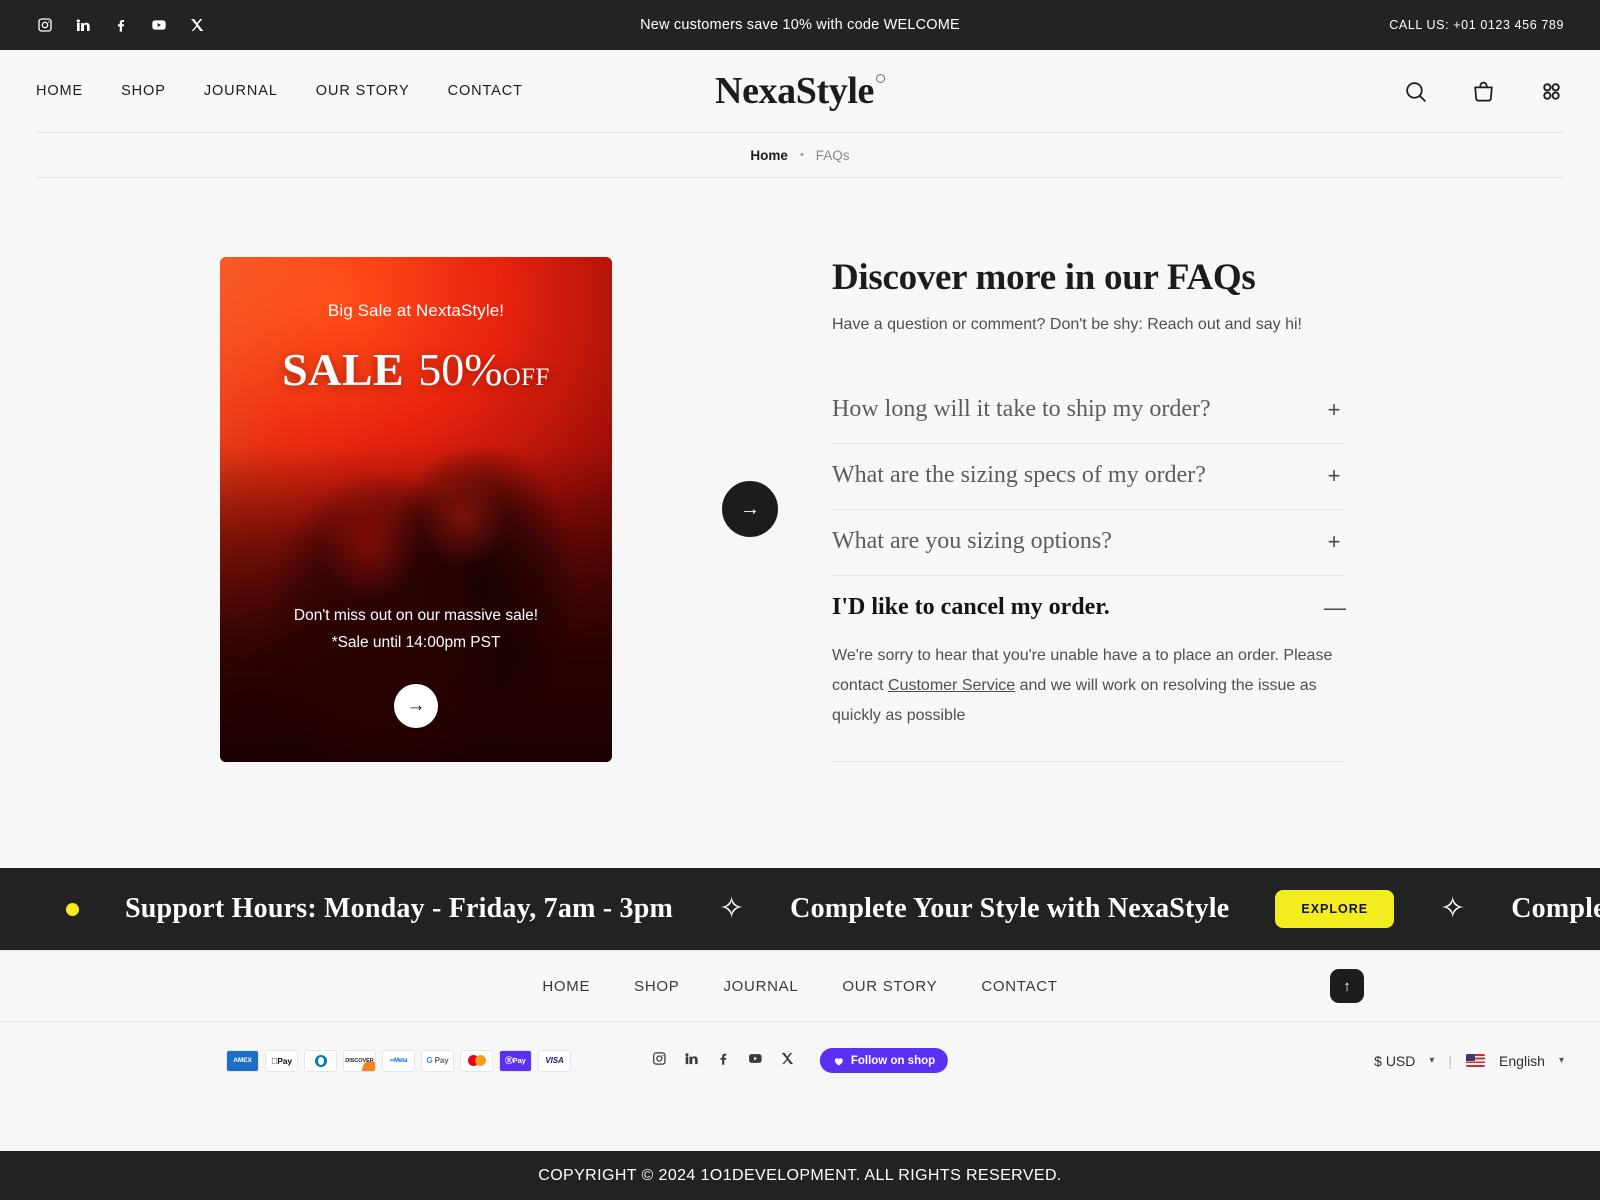 This screenshot has height=1200, width=1600. Describe the element at coordinates (971, 607) in the screenshot. I see `faq-question-text: I'D like to cancel my order.` at that location.